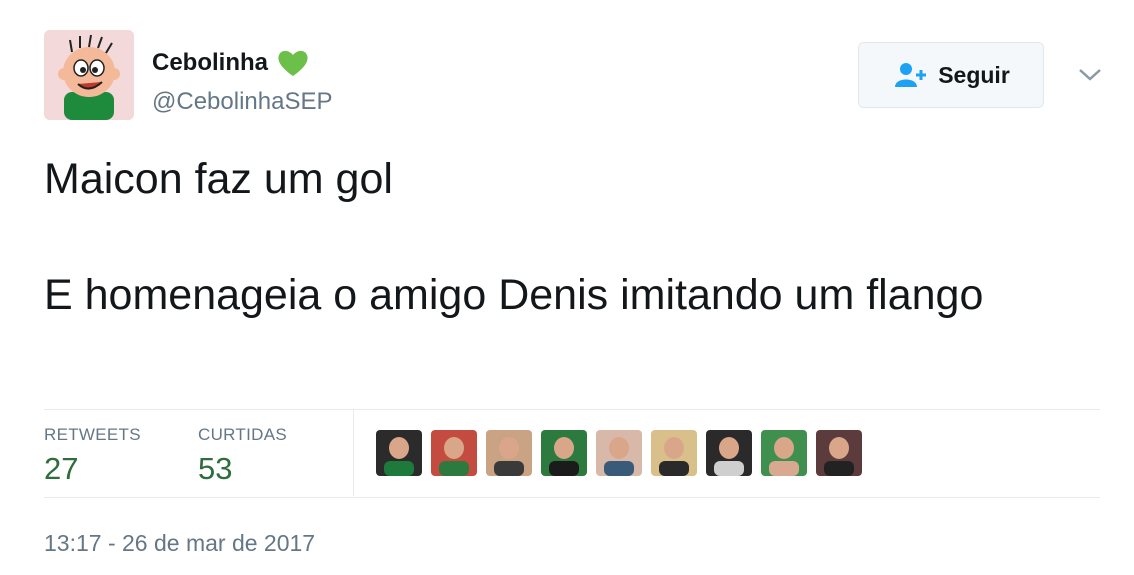 The height and width of the screenshot is (575, 1134). Describe the element at coordinates (242, 434) in the screenshot. I see `likes-label: CURTIDAS` at that location.